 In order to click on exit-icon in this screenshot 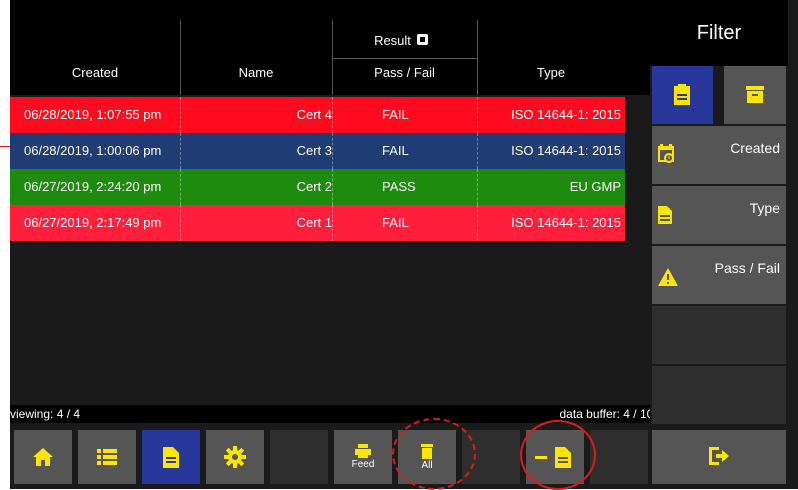, I will do `click(719, 456)`.